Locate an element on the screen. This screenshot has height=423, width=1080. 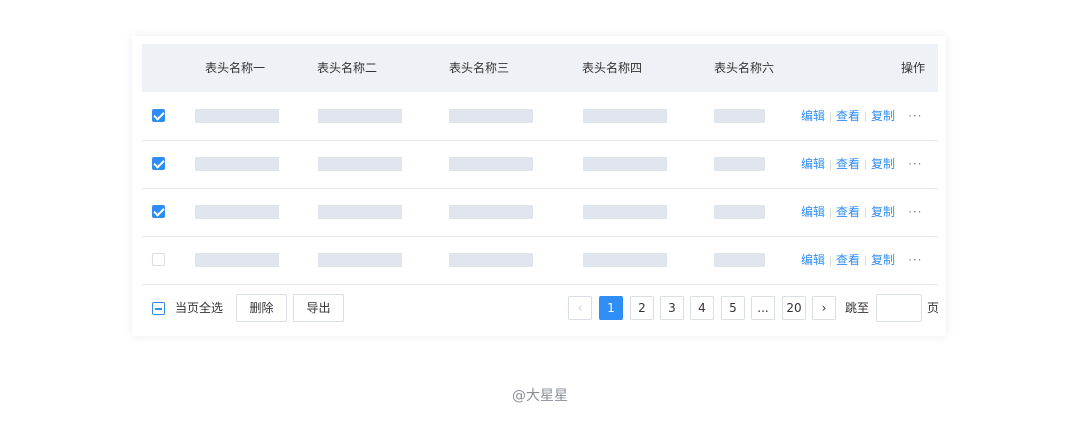
column-header-3: 表头名称三 is located at coordinates (479, 68).